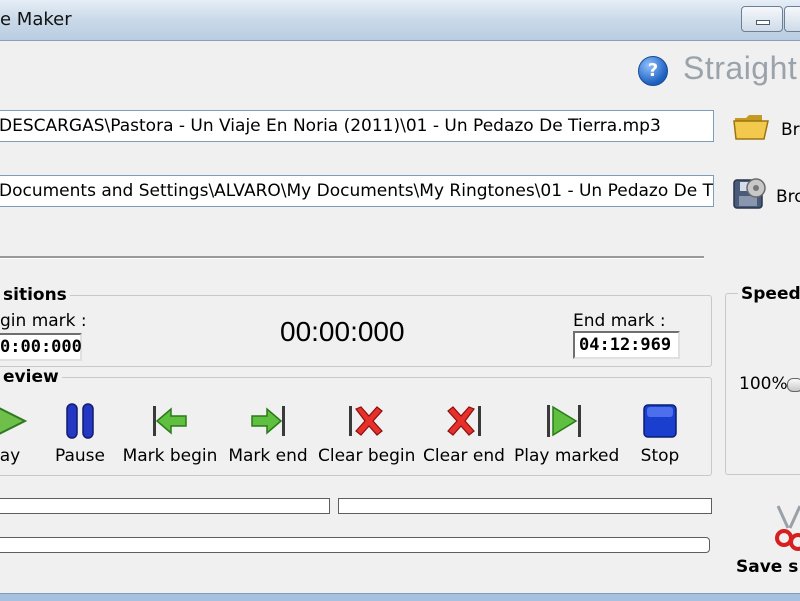 This screenshot has width=800, height=601. Describe the element at coordinates (268, 421) in the screenshot. I see `arrow-right-icon` at that location.